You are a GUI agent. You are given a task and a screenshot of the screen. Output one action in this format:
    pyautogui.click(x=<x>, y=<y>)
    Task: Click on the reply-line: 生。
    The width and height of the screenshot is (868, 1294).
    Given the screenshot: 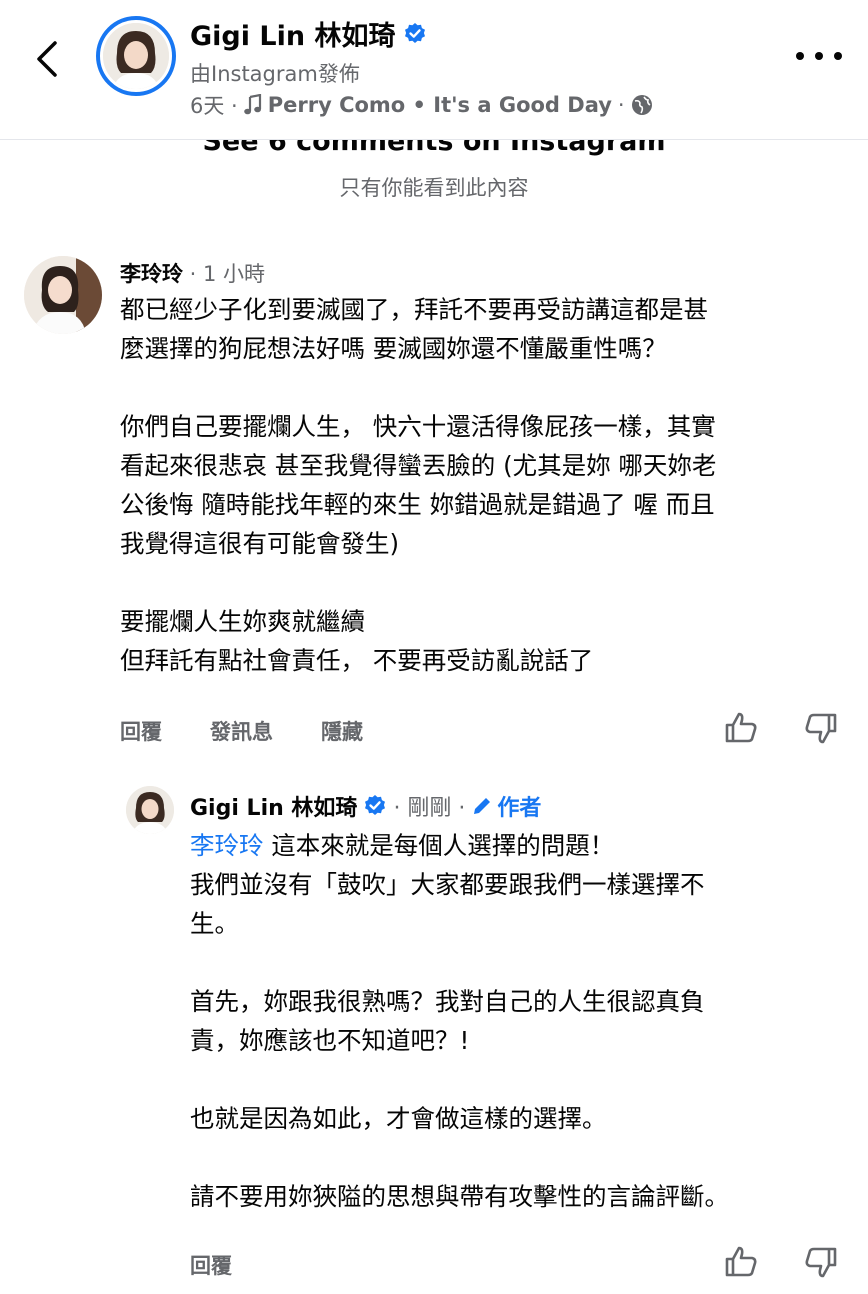 What is the action you would take?
    pyautogui.click(x=214, y=923)
    